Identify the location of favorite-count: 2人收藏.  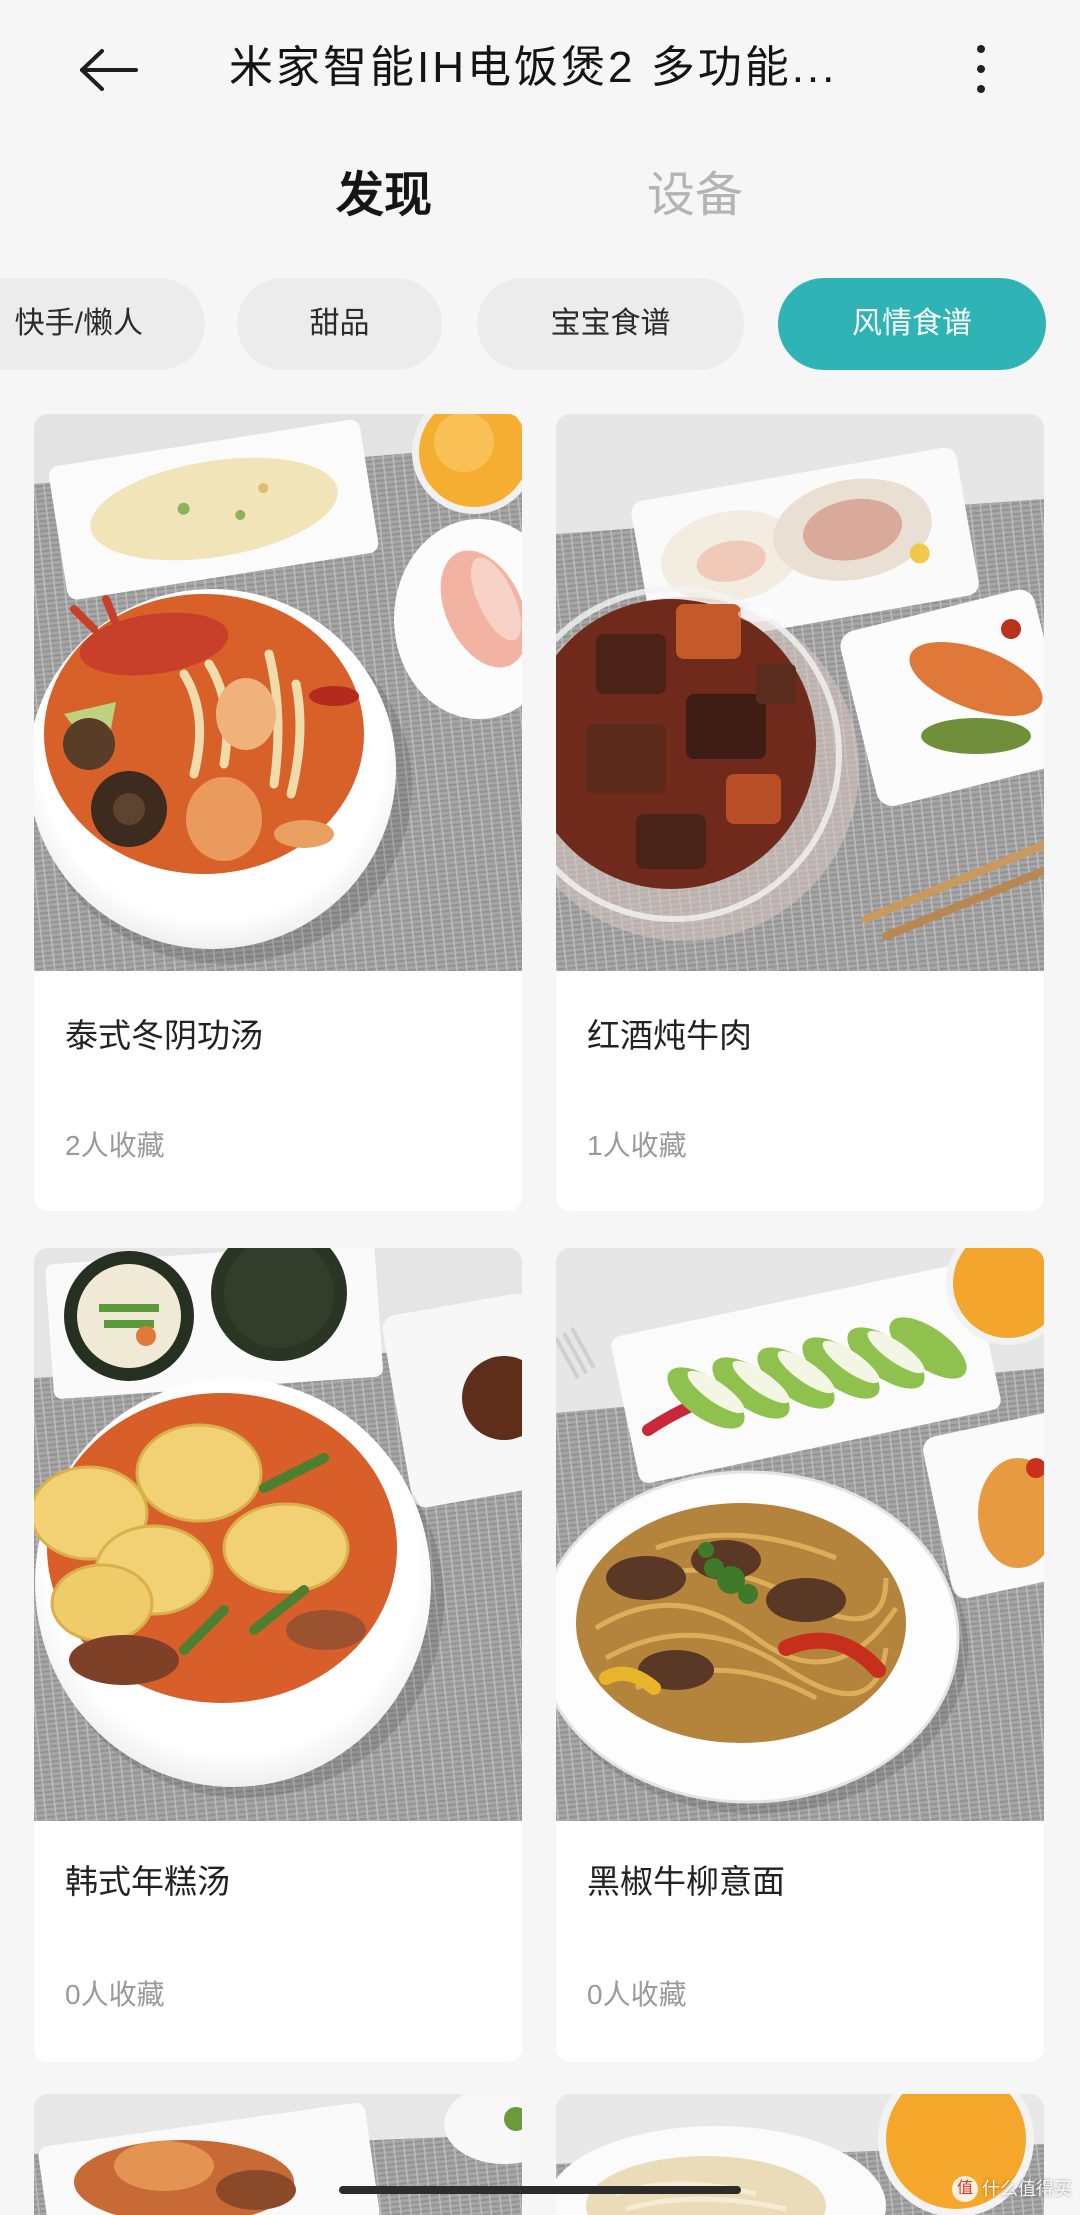
(115, 1145).